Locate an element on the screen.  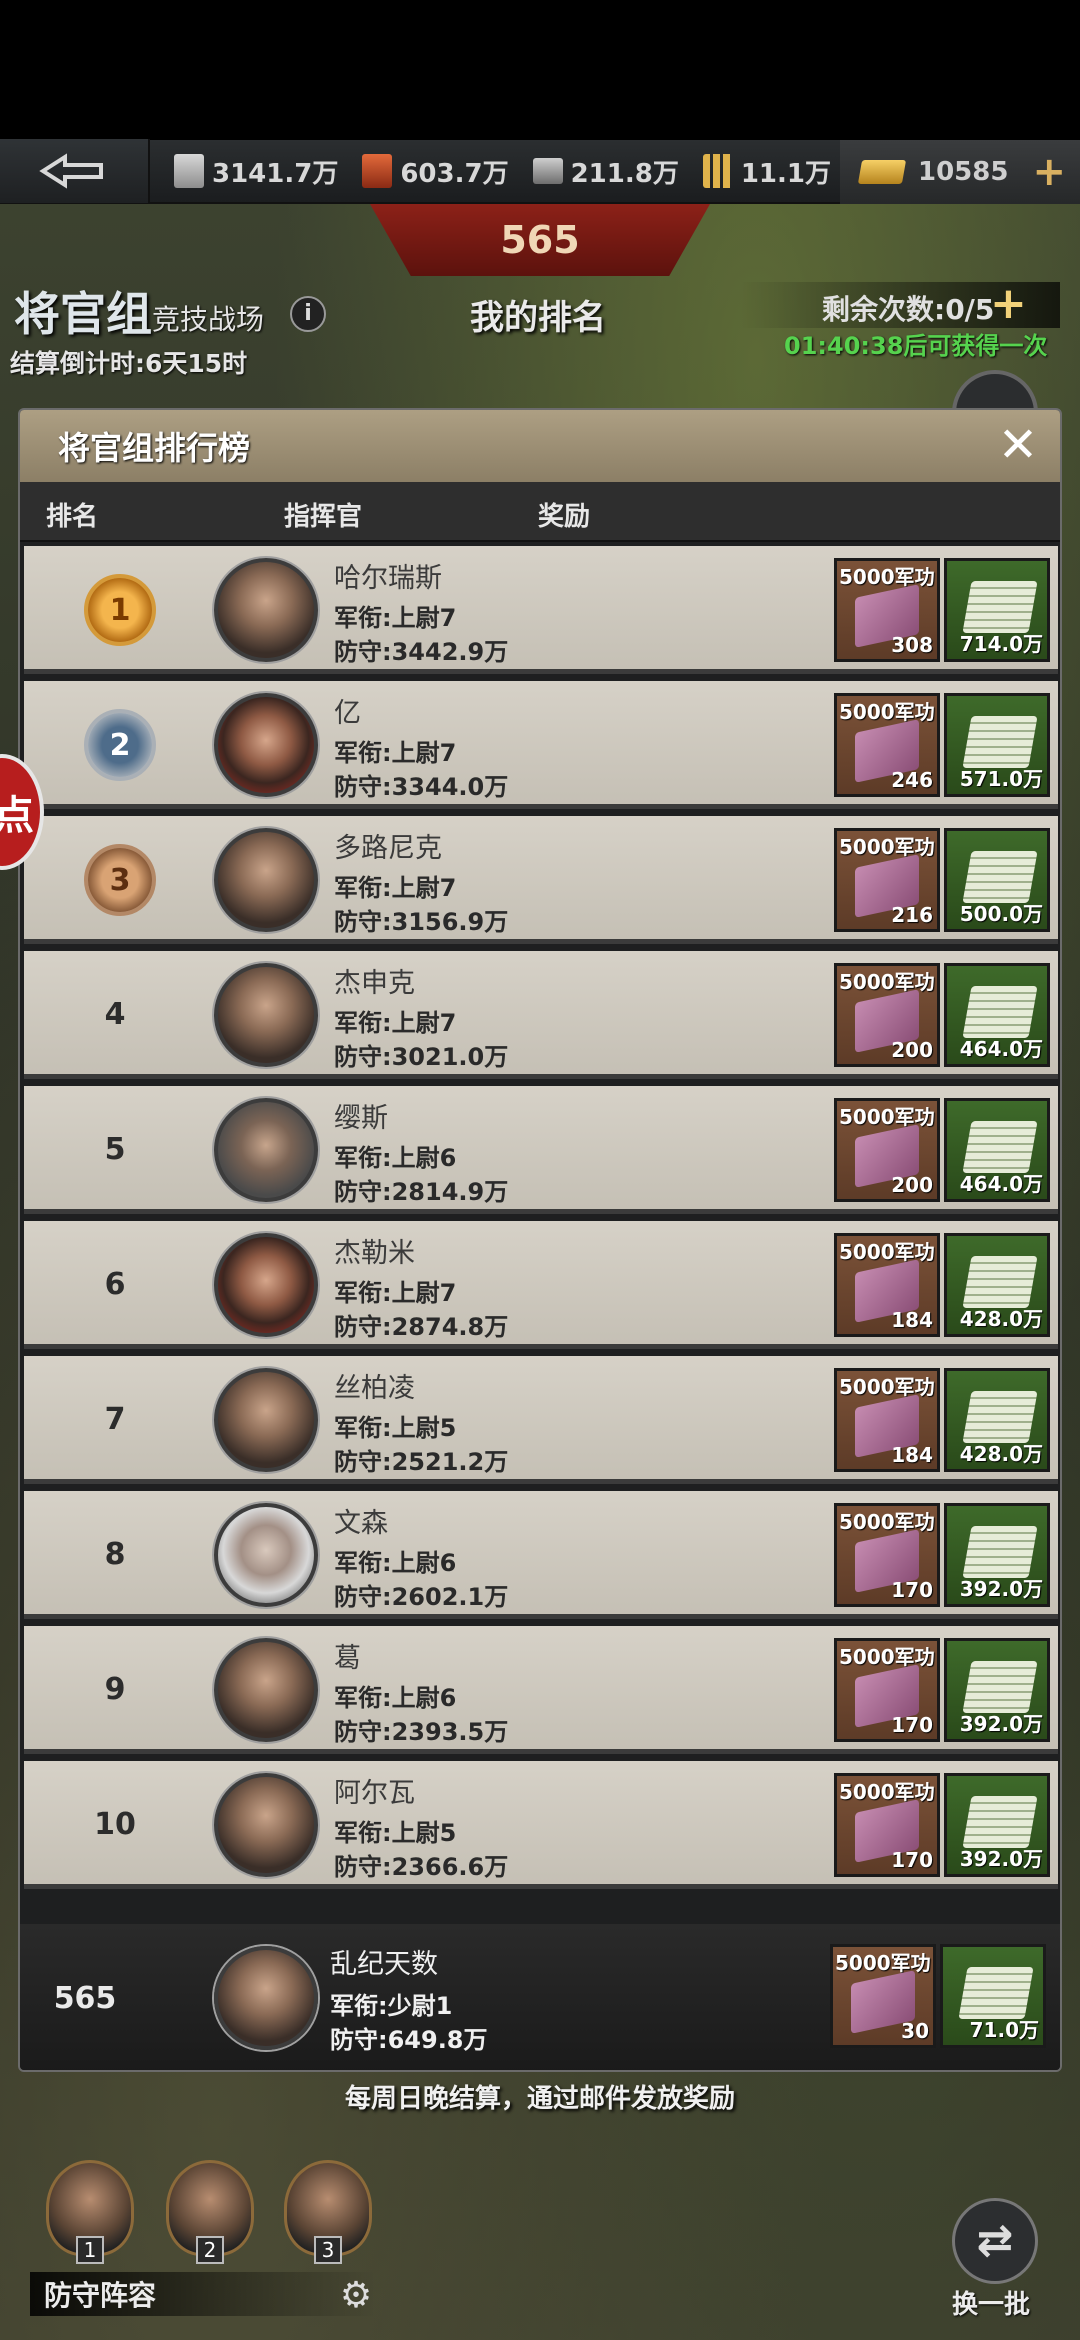
leaderboard-row: 8 文森 军衔:上尉6 防守:2602.1万 5000军功 170 392.0万 is located at coordinates (541, 1555).